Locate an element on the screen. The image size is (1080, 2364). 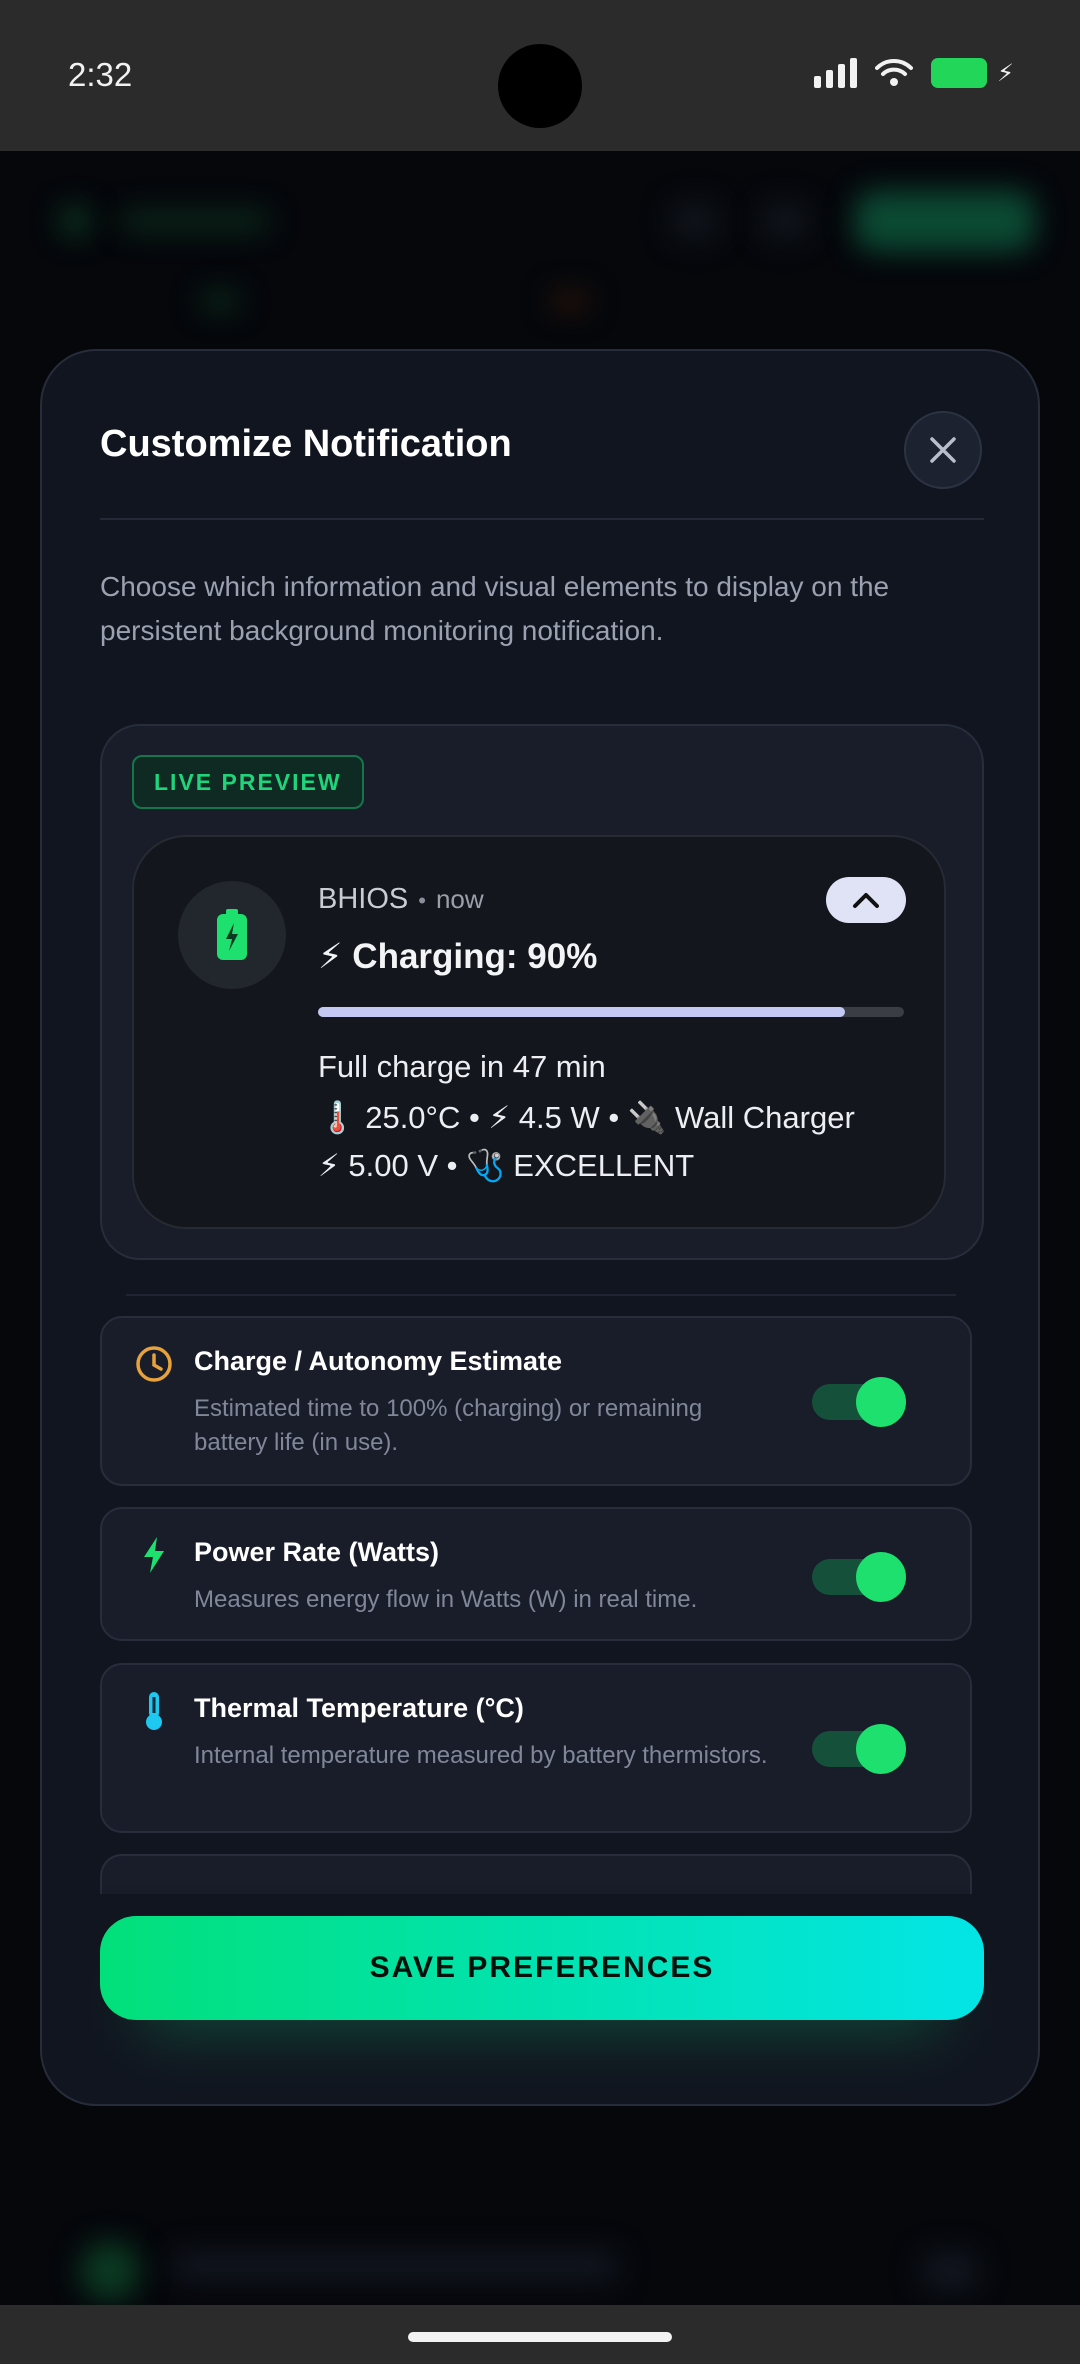
bolt-icon is located at coordinates (154, 1555).